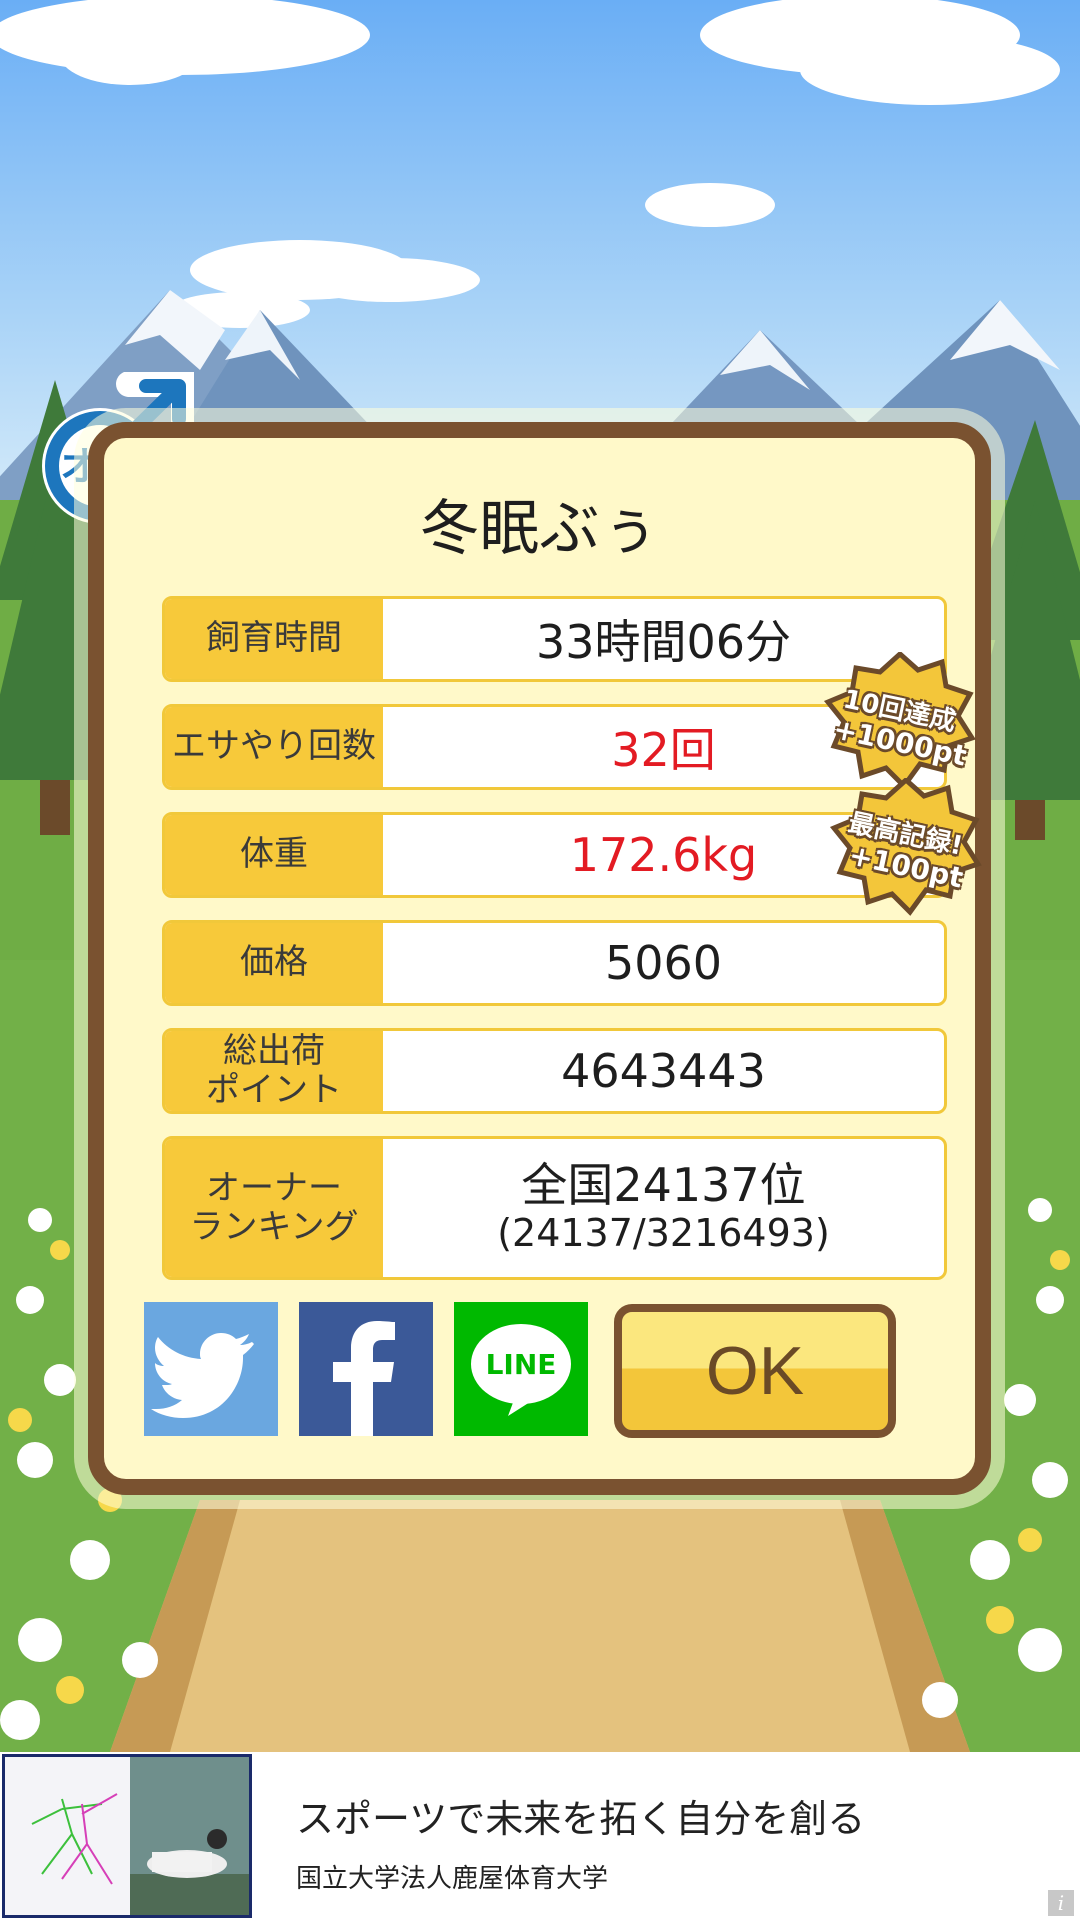 The height and width of the screenshot is (1920, 1080). I want to click on twitter-bird-icon, so click(202, 1375).